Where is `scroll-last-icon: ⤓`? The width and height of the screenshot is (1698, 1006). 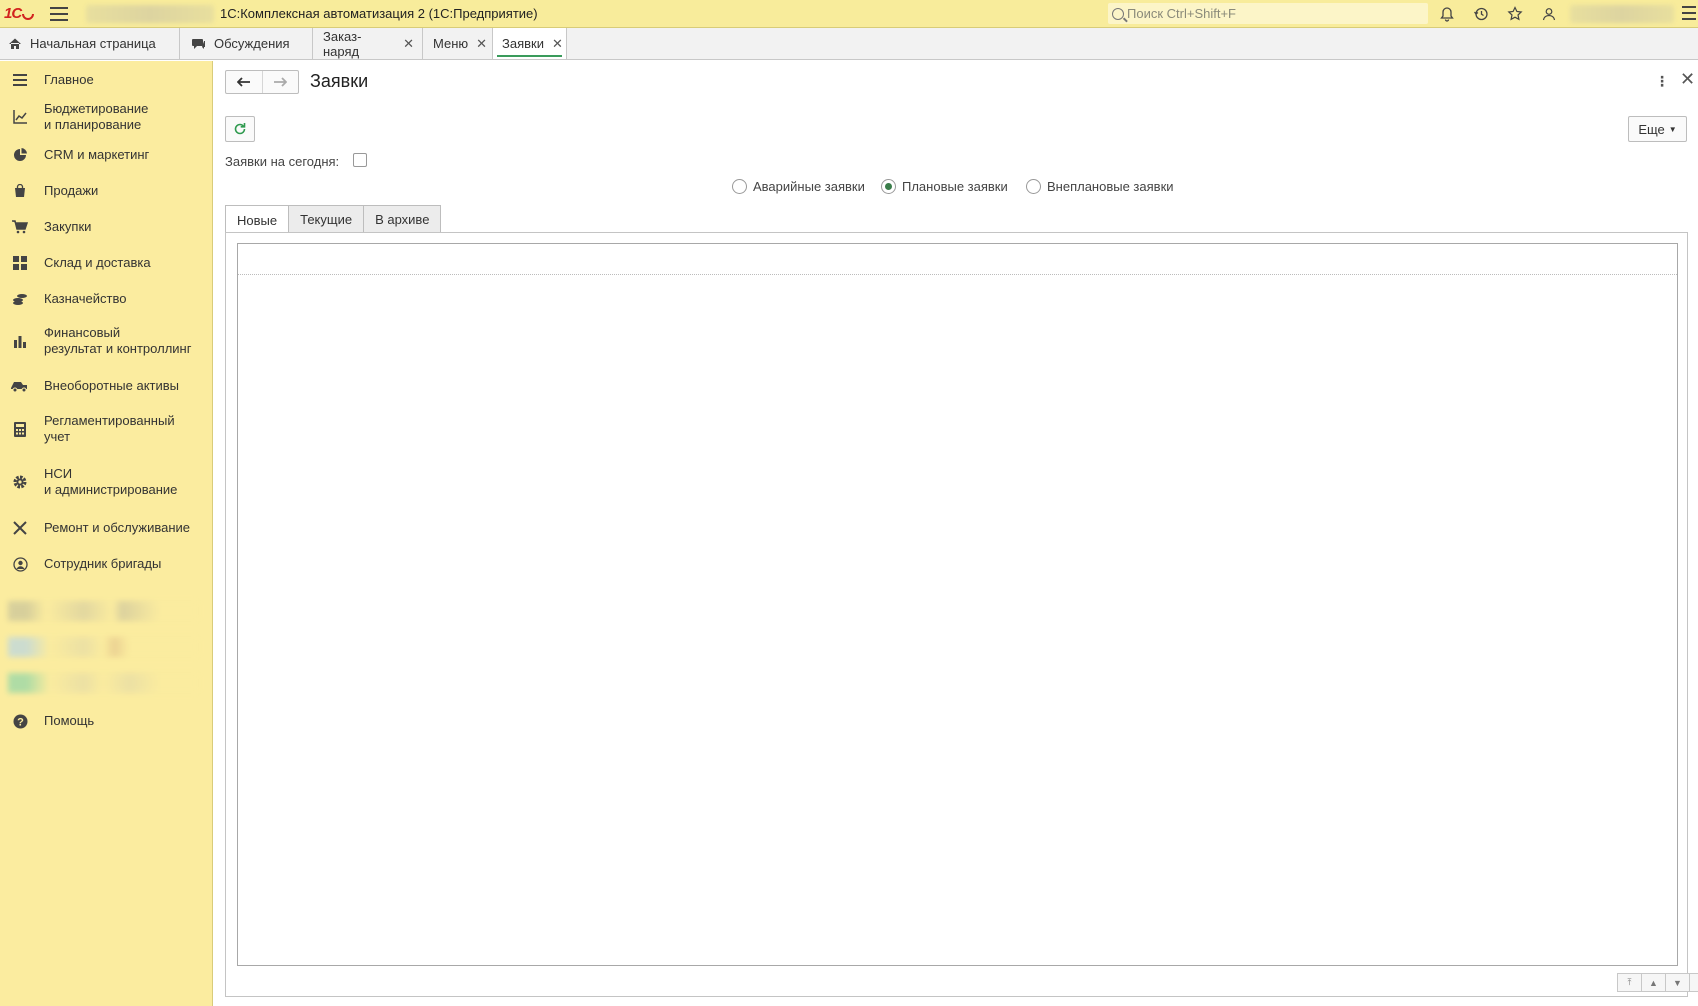
scroll-last-icon: ⤓ is located at coordinates (1693, 982).